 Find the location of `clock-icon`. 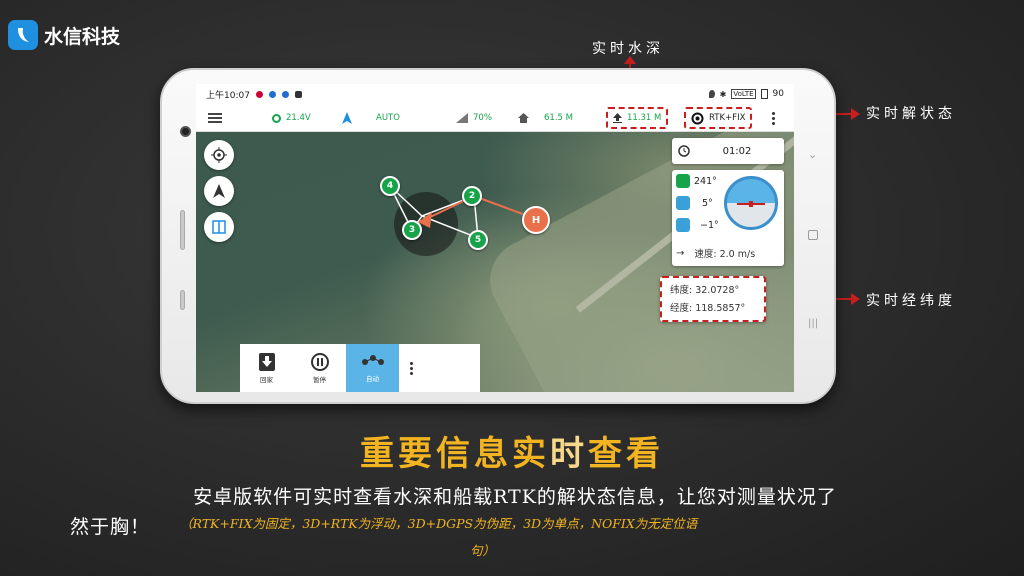

clock-icon is located at coordinates (684, 151).